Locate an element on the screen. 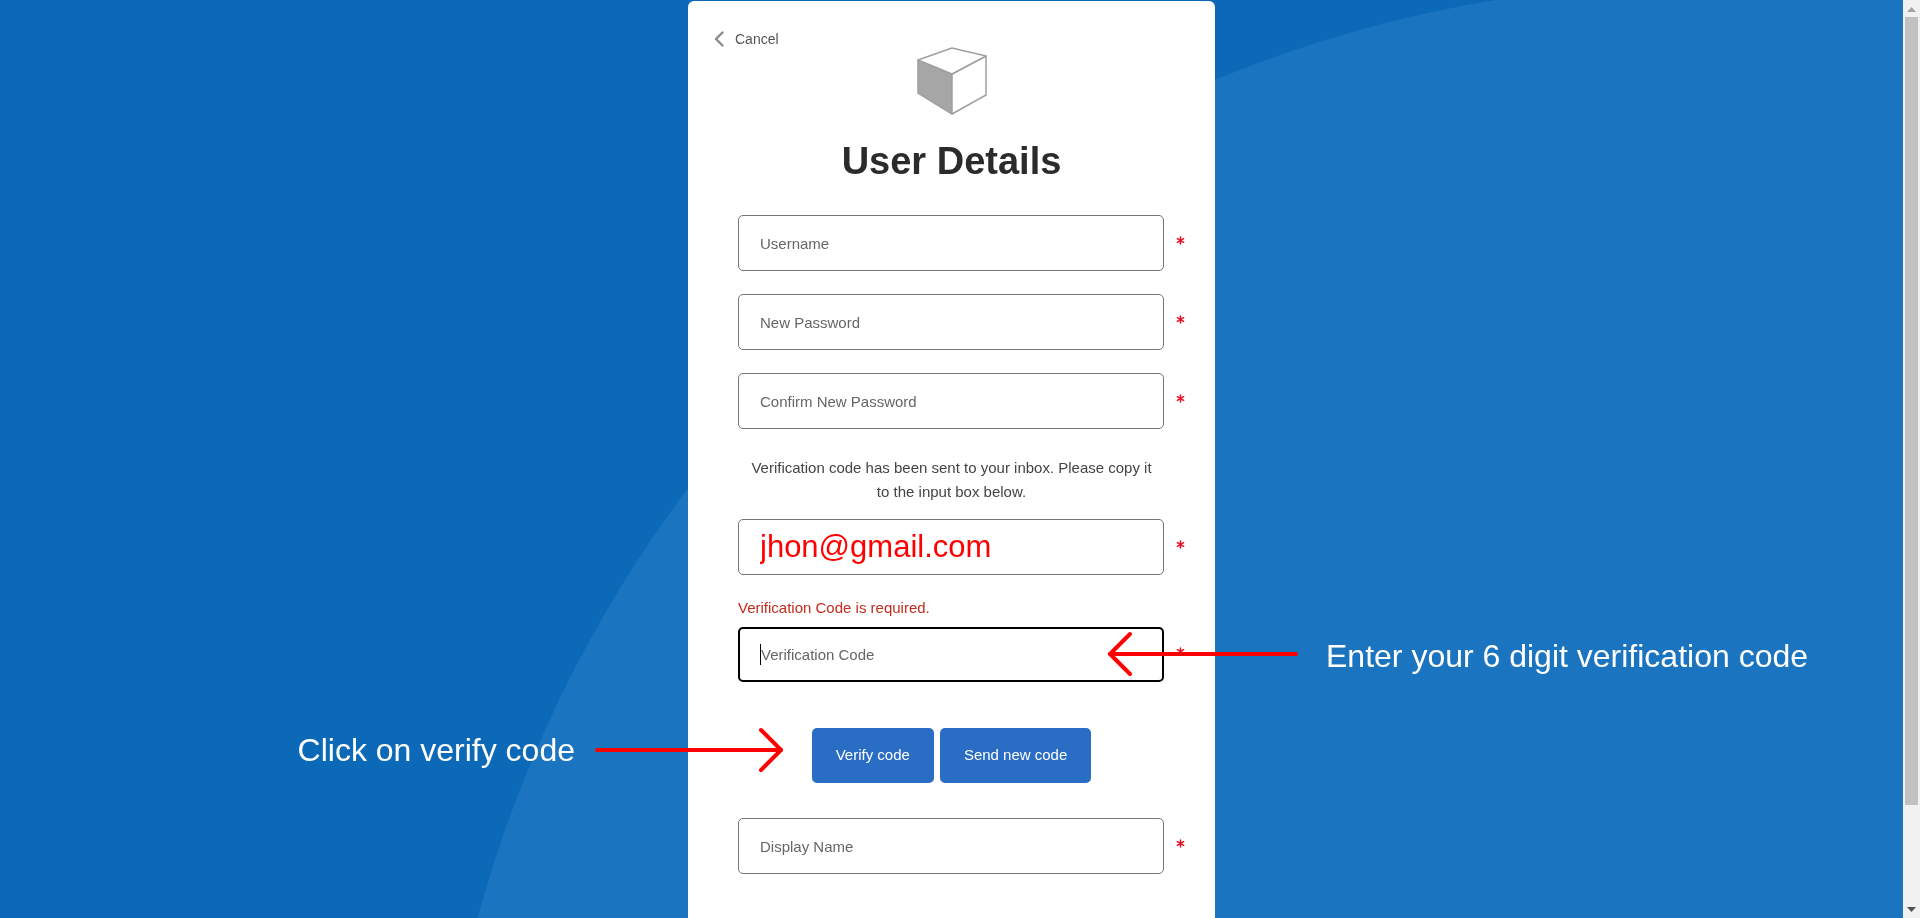 This screenshot has width=1920, height=918. input-field: jhon@gmail.com is located at coordinates (951, 547).